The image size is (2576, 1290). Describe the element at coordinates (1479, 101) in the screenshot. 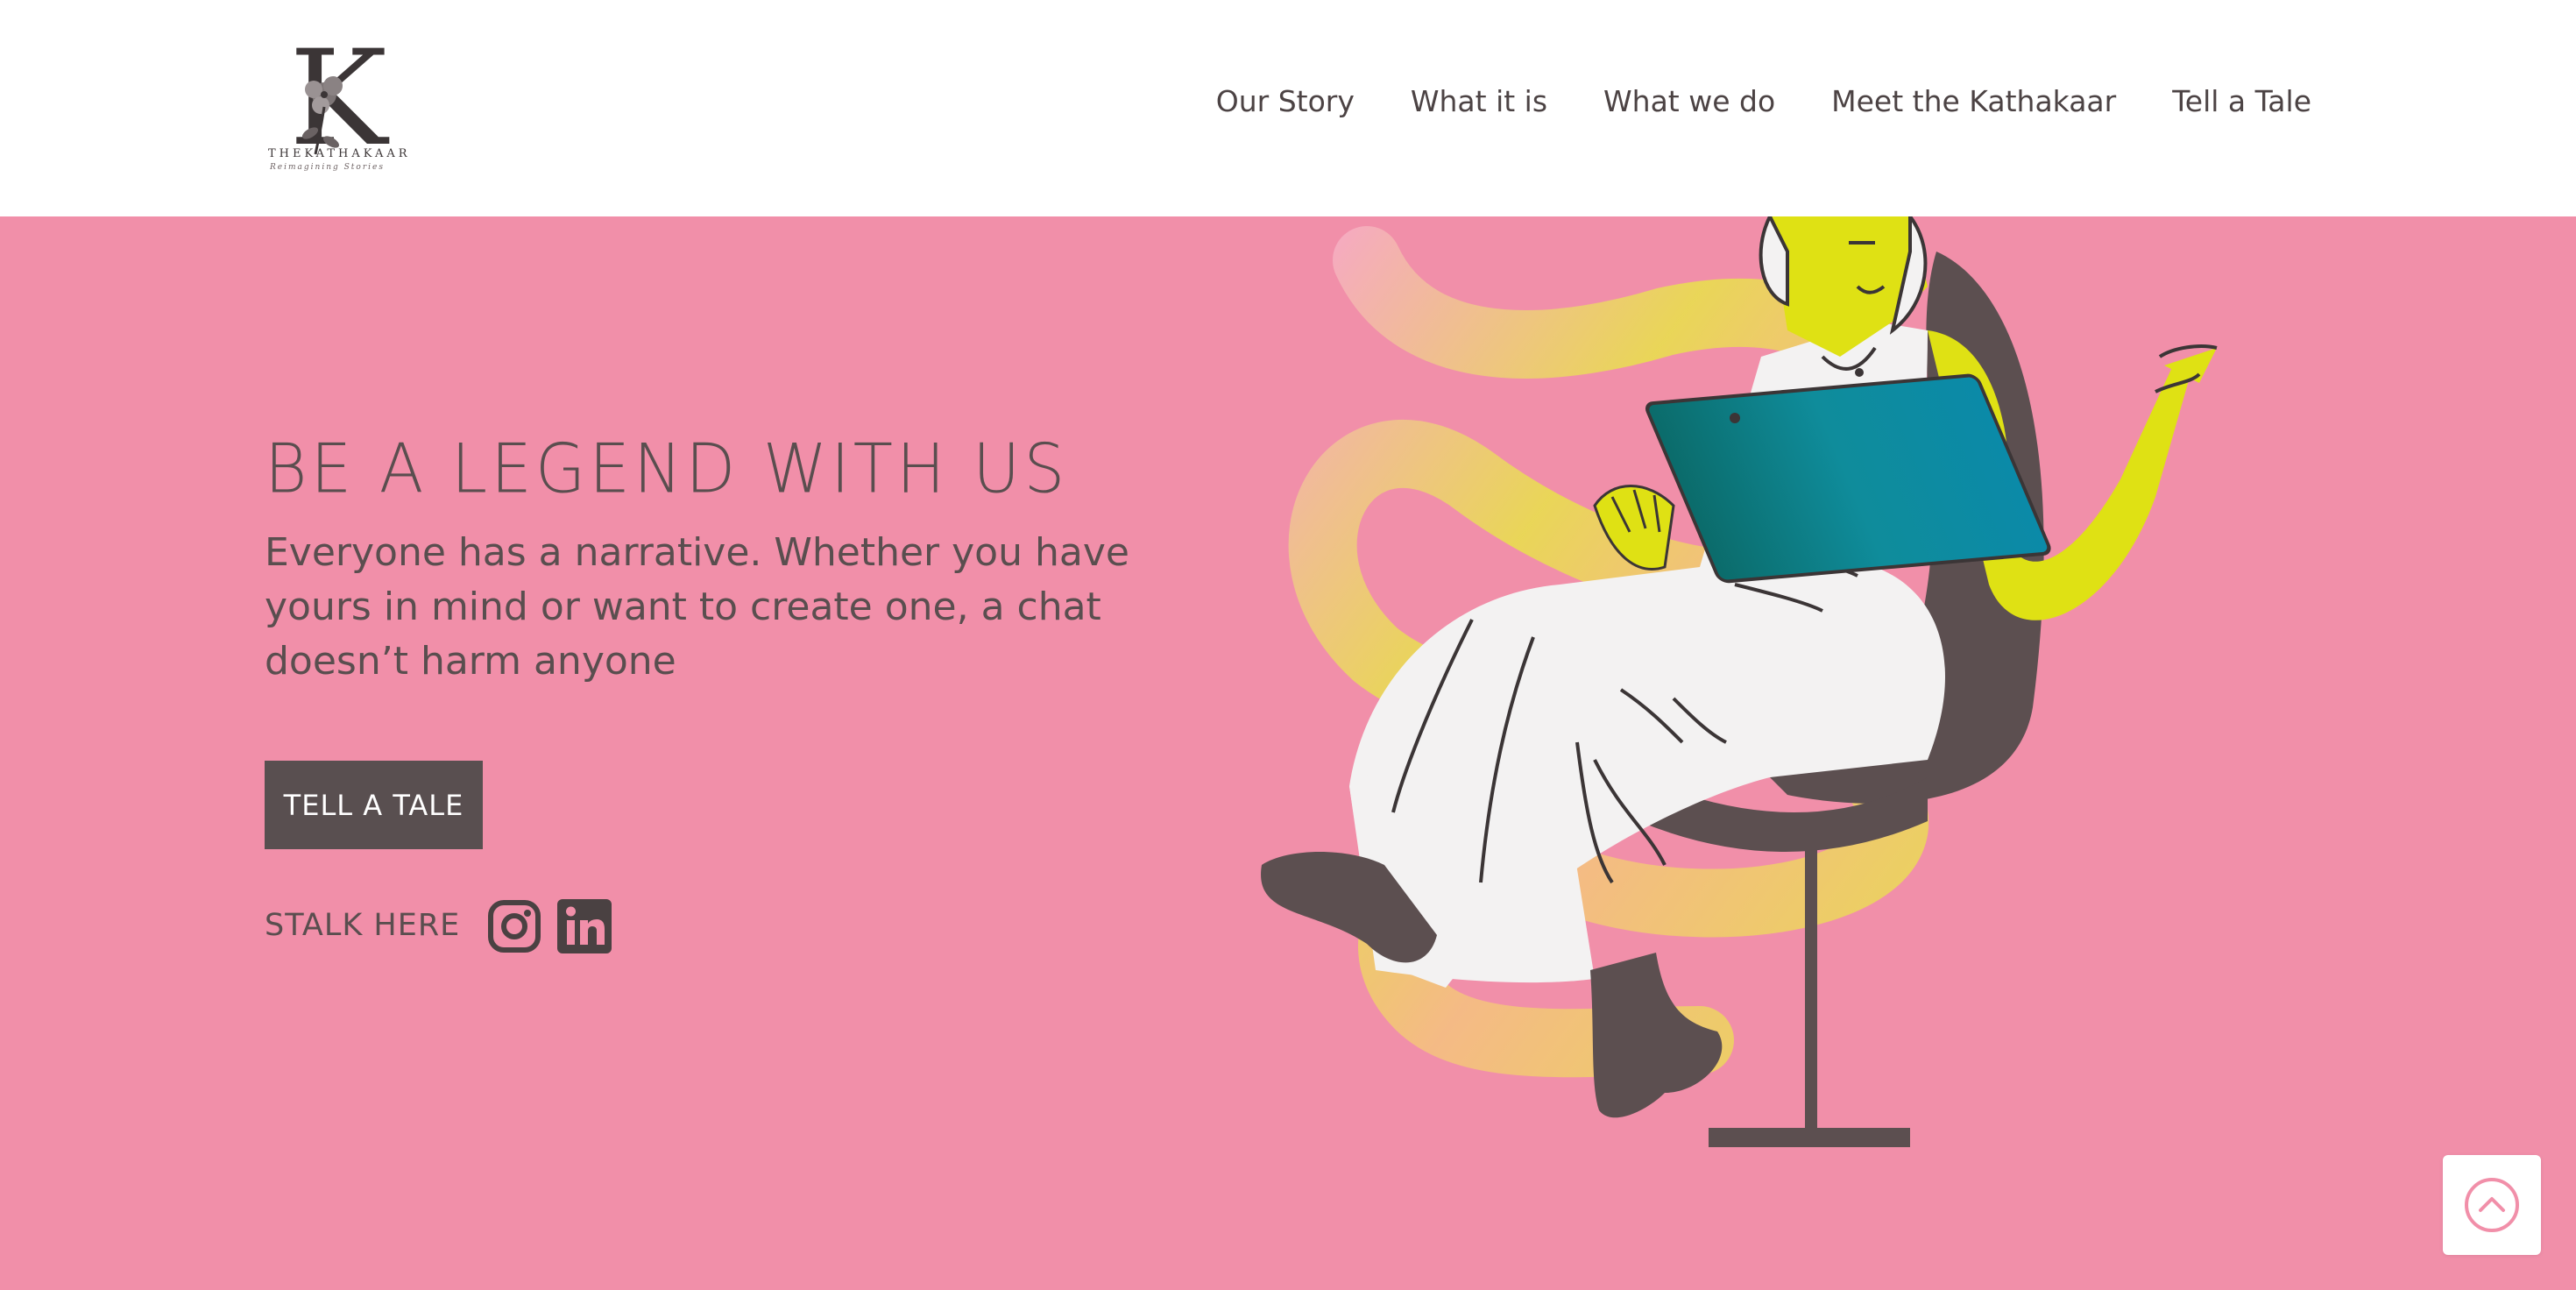

I see `nav-what-it-is: What it is` at that location.